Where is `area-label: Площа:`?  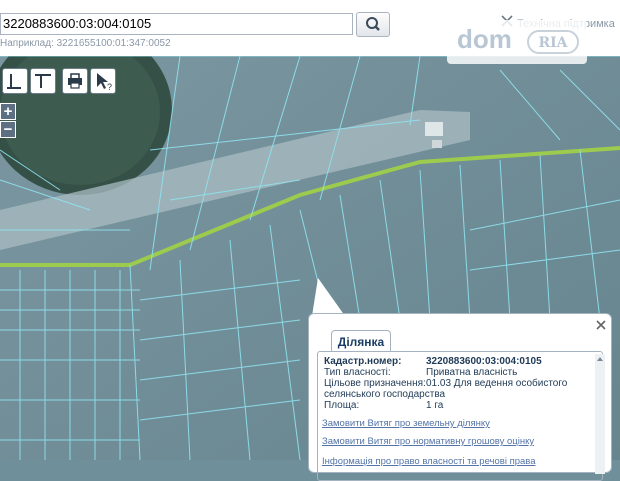
area-label: Площа: is located at coordinates (342, 405).